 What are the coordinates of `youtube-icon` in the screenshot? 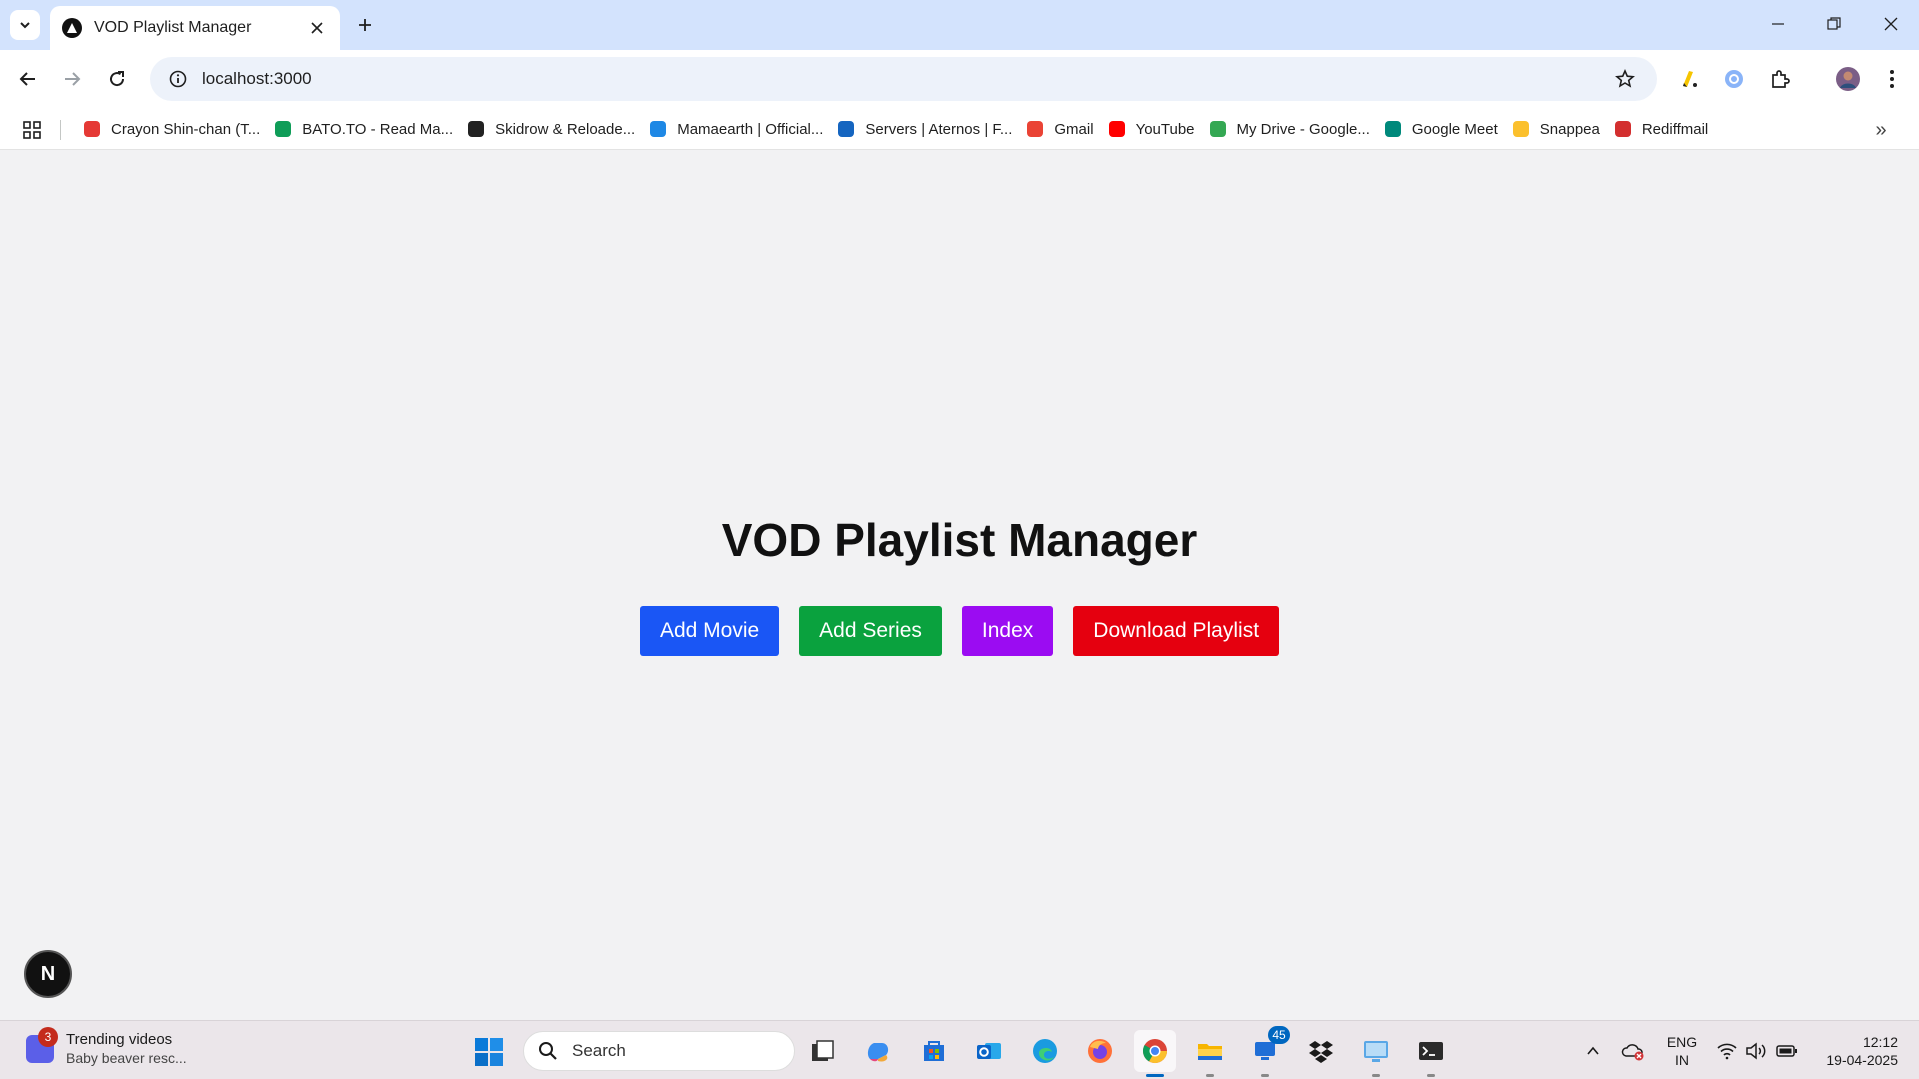 It's located at (1117, 129).